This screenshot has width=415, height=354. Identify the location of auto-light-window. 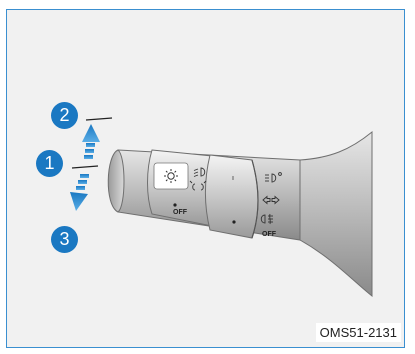
(171, 176).